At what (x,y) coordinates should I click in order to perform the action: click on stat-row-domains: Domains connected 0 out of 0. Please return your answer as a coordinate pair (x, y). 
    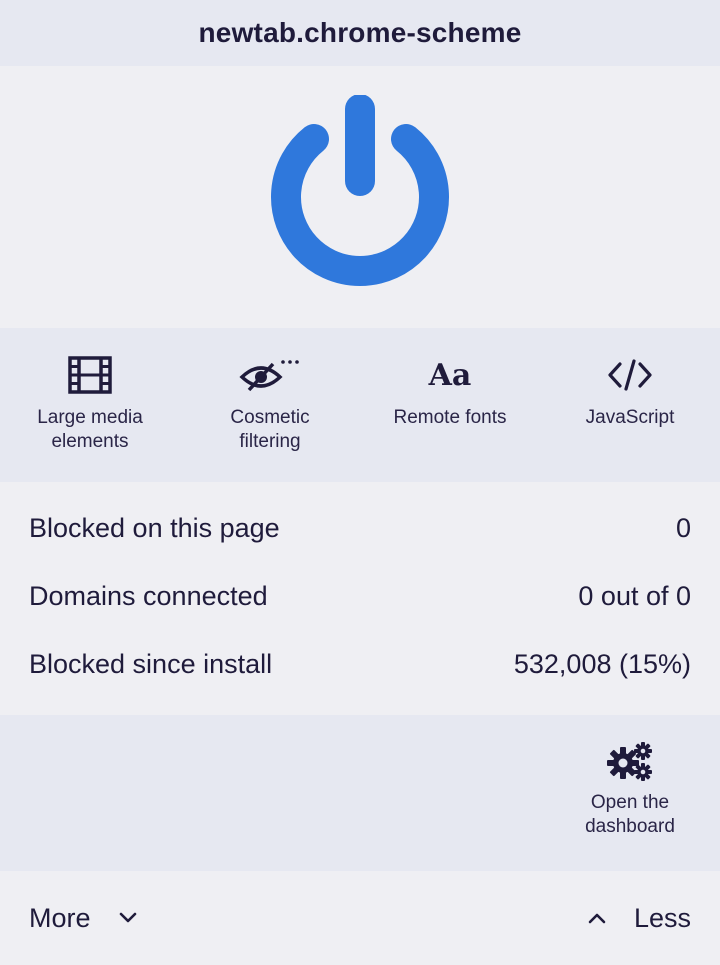
    Looking at the image, I should click on (360, 596).